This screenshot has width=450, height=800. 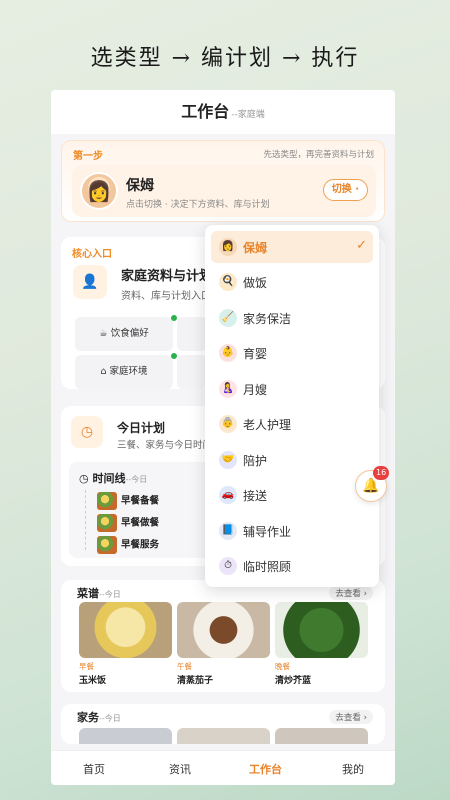 What do you see at coordinates (228, 353) in the screenshot?
I see `baby-icon: 👶` at bounding box center [228, 353].